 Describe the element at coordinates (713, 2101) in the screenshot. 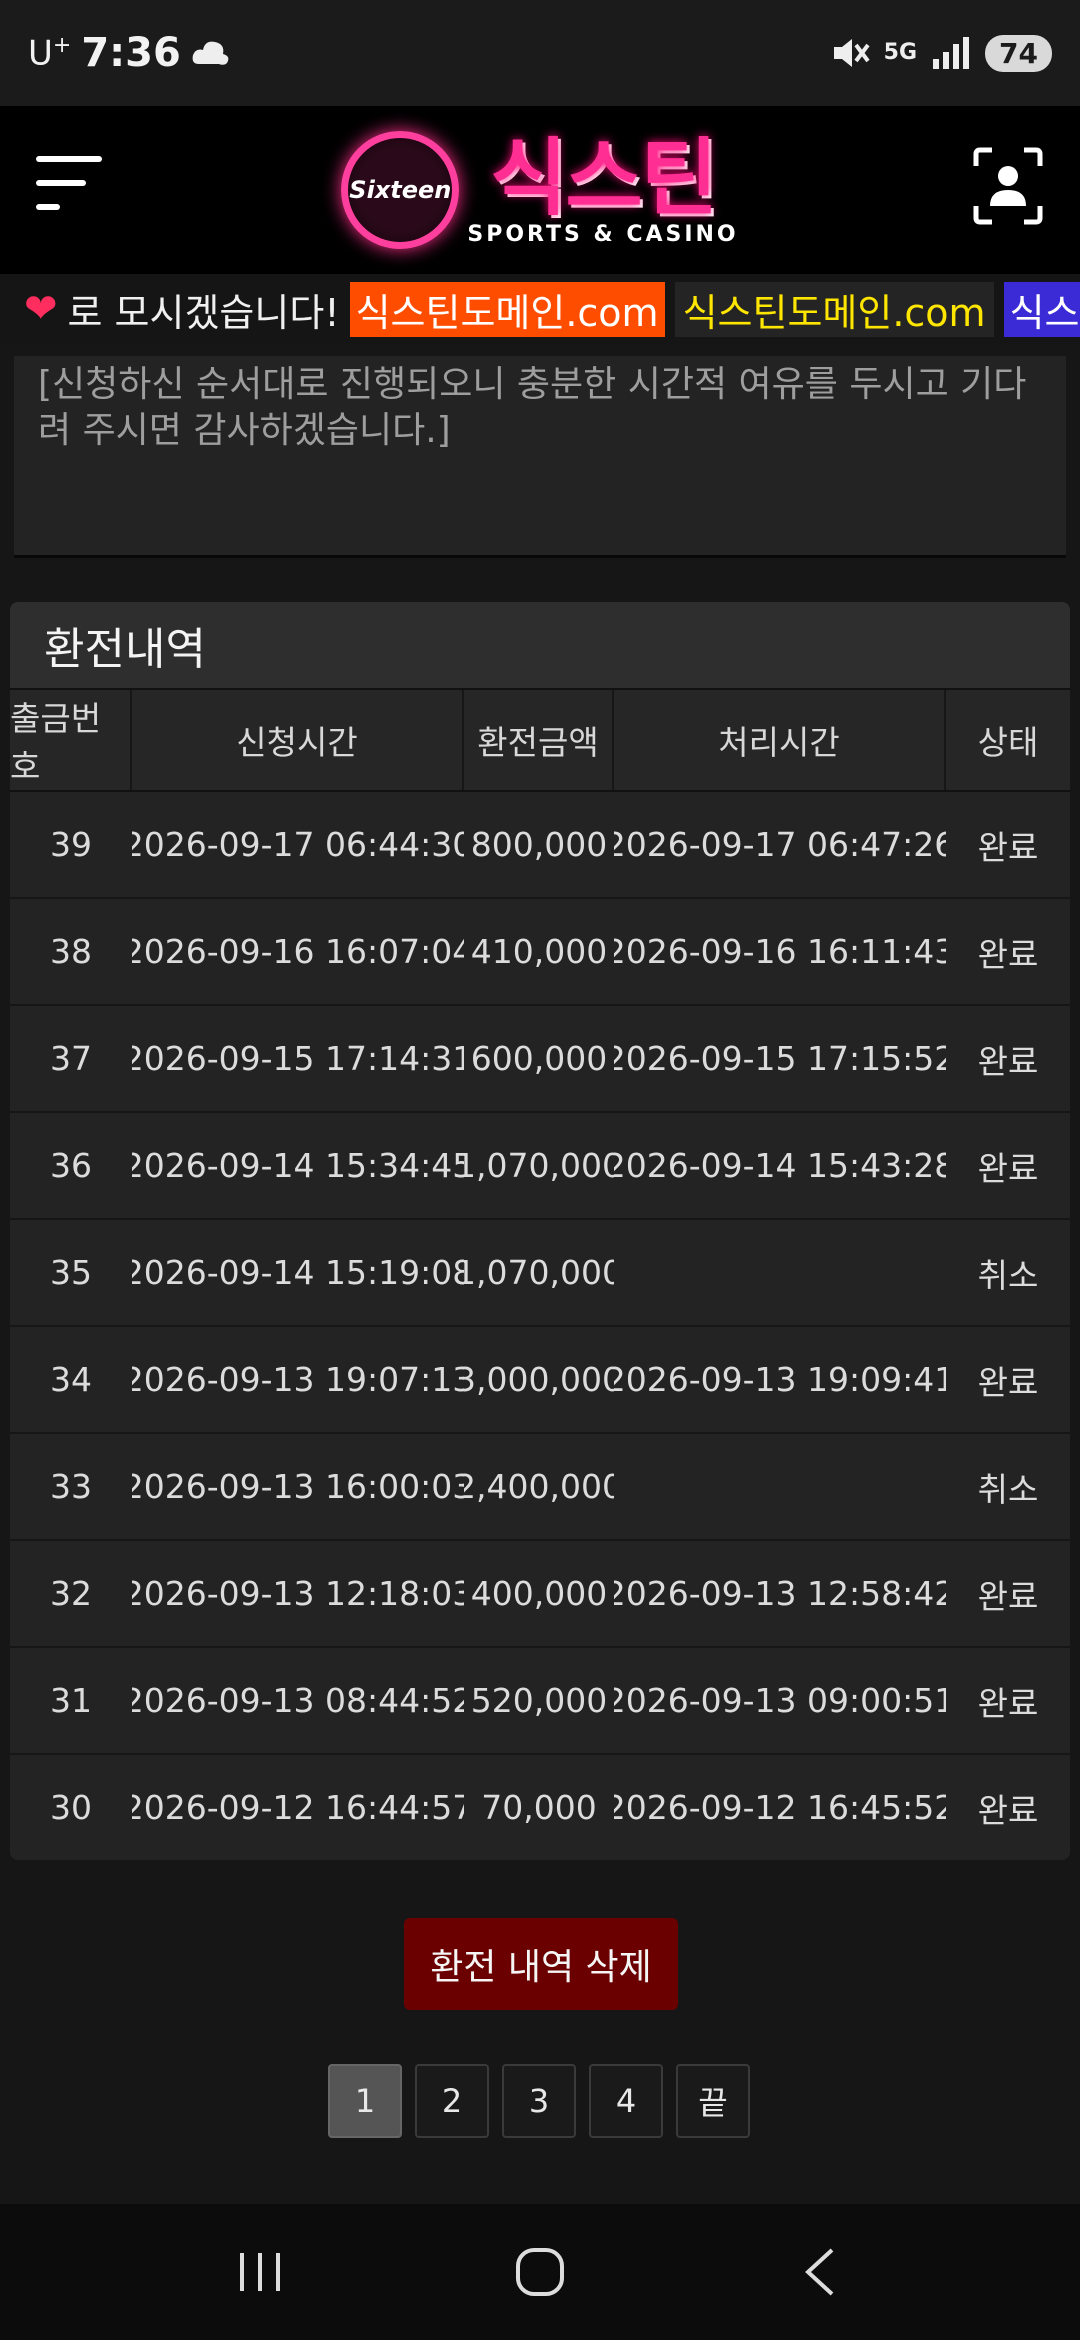

I see `last-page-button: 끝` at that location.